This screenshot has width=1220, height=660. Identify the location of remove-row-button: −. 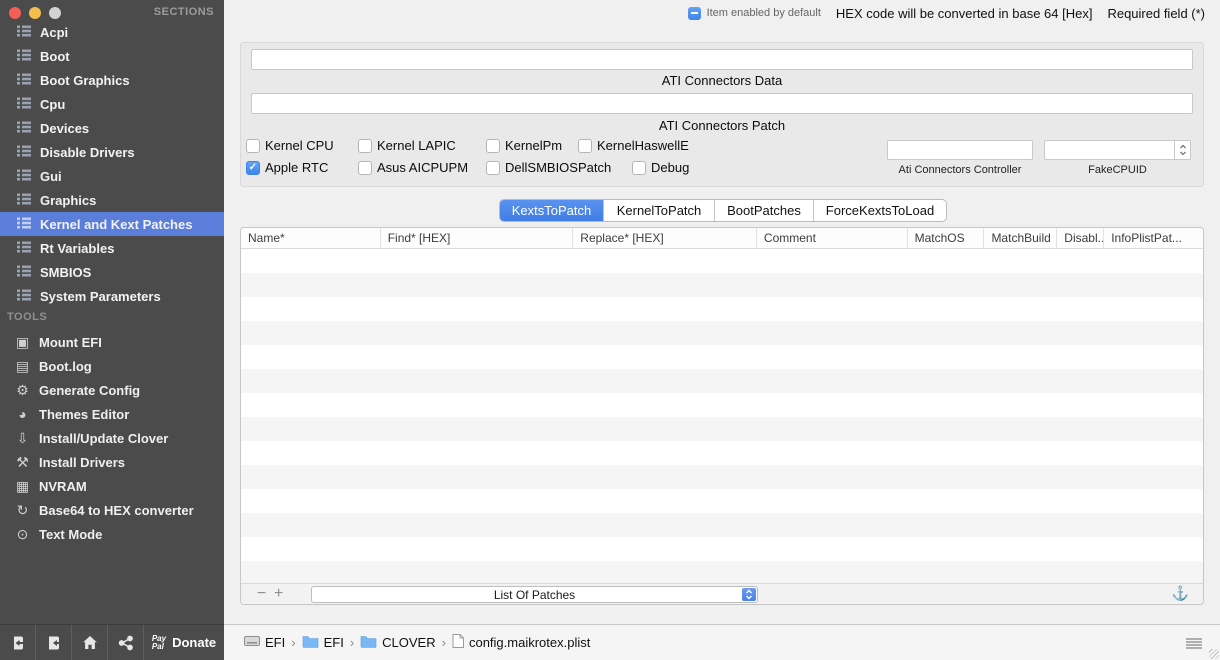
(261, 594).